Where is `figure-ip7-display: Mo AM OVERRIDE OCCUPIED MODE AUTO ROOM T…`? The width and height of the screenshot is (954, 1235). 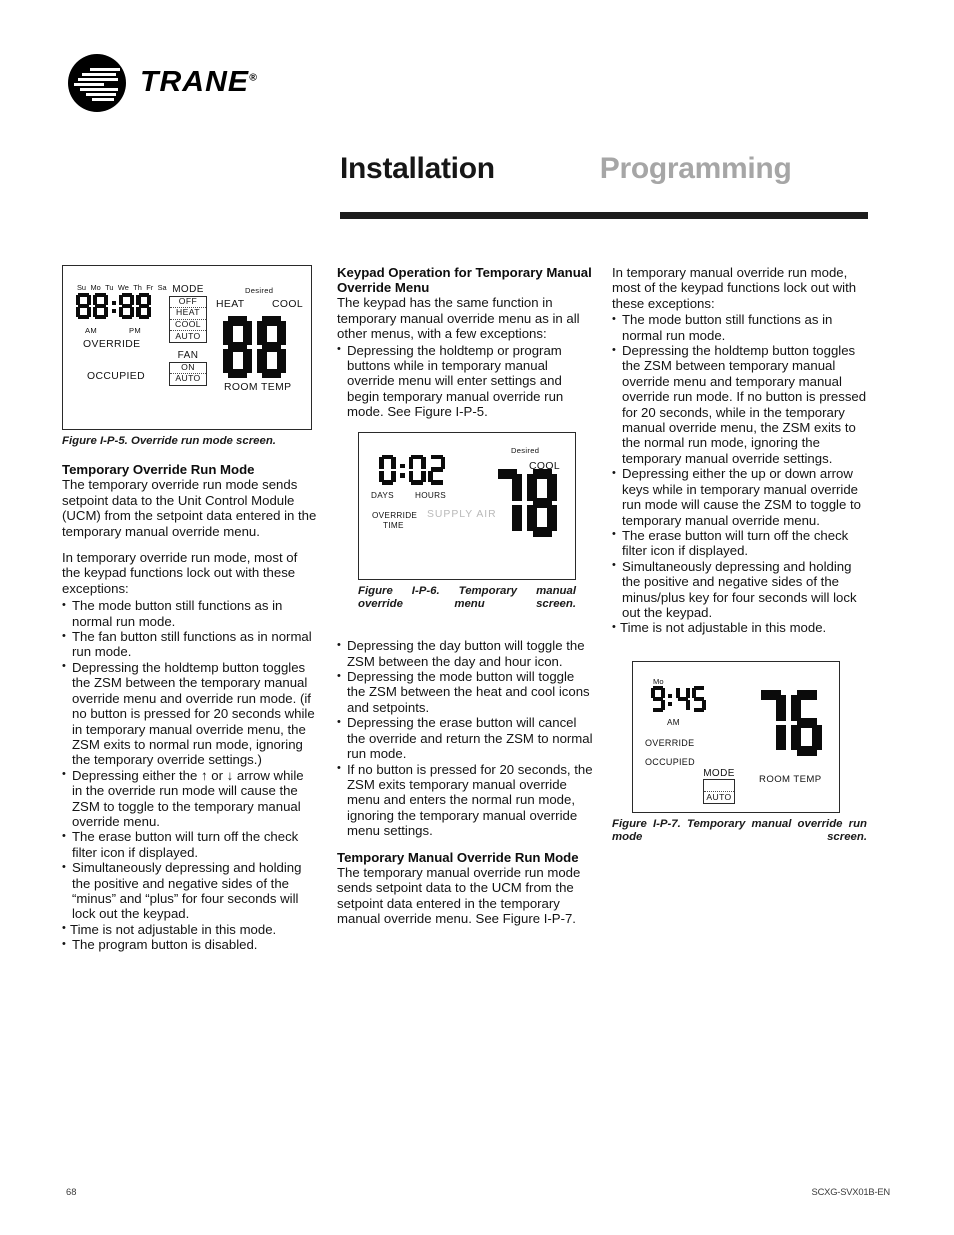
figure-ip7-display: Mo AM OVERRIDE OCCUPIED MODE AUTO ROOM T… is located at coordinates (736, 736).